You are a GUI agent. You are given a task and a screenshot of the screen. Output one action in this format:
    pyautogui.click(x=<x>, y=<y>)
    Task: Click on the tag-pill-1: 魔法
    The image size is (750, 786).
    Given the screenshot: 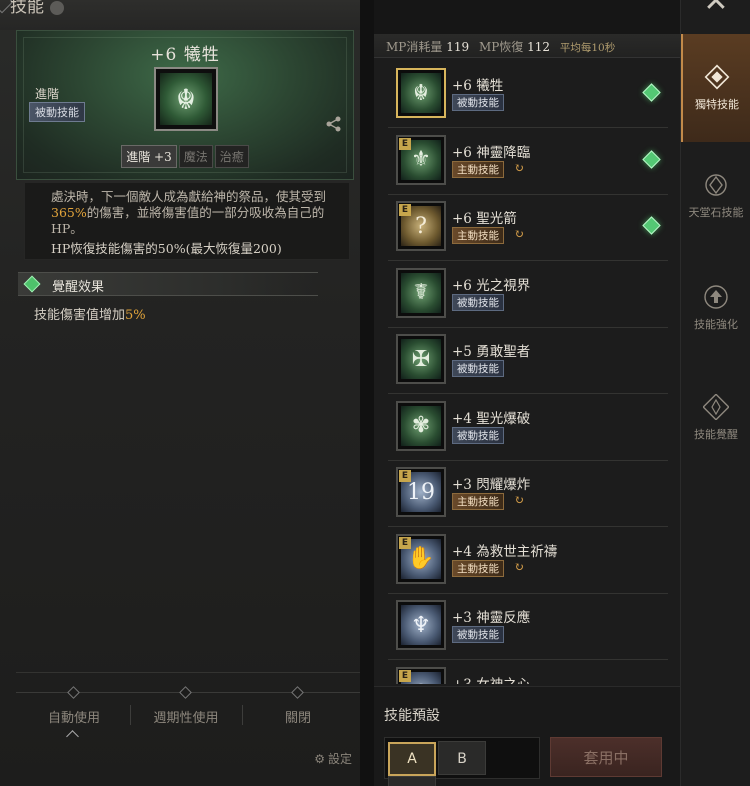 What is the action you would take?
    pyautogui.click(x=195, y=156)
    